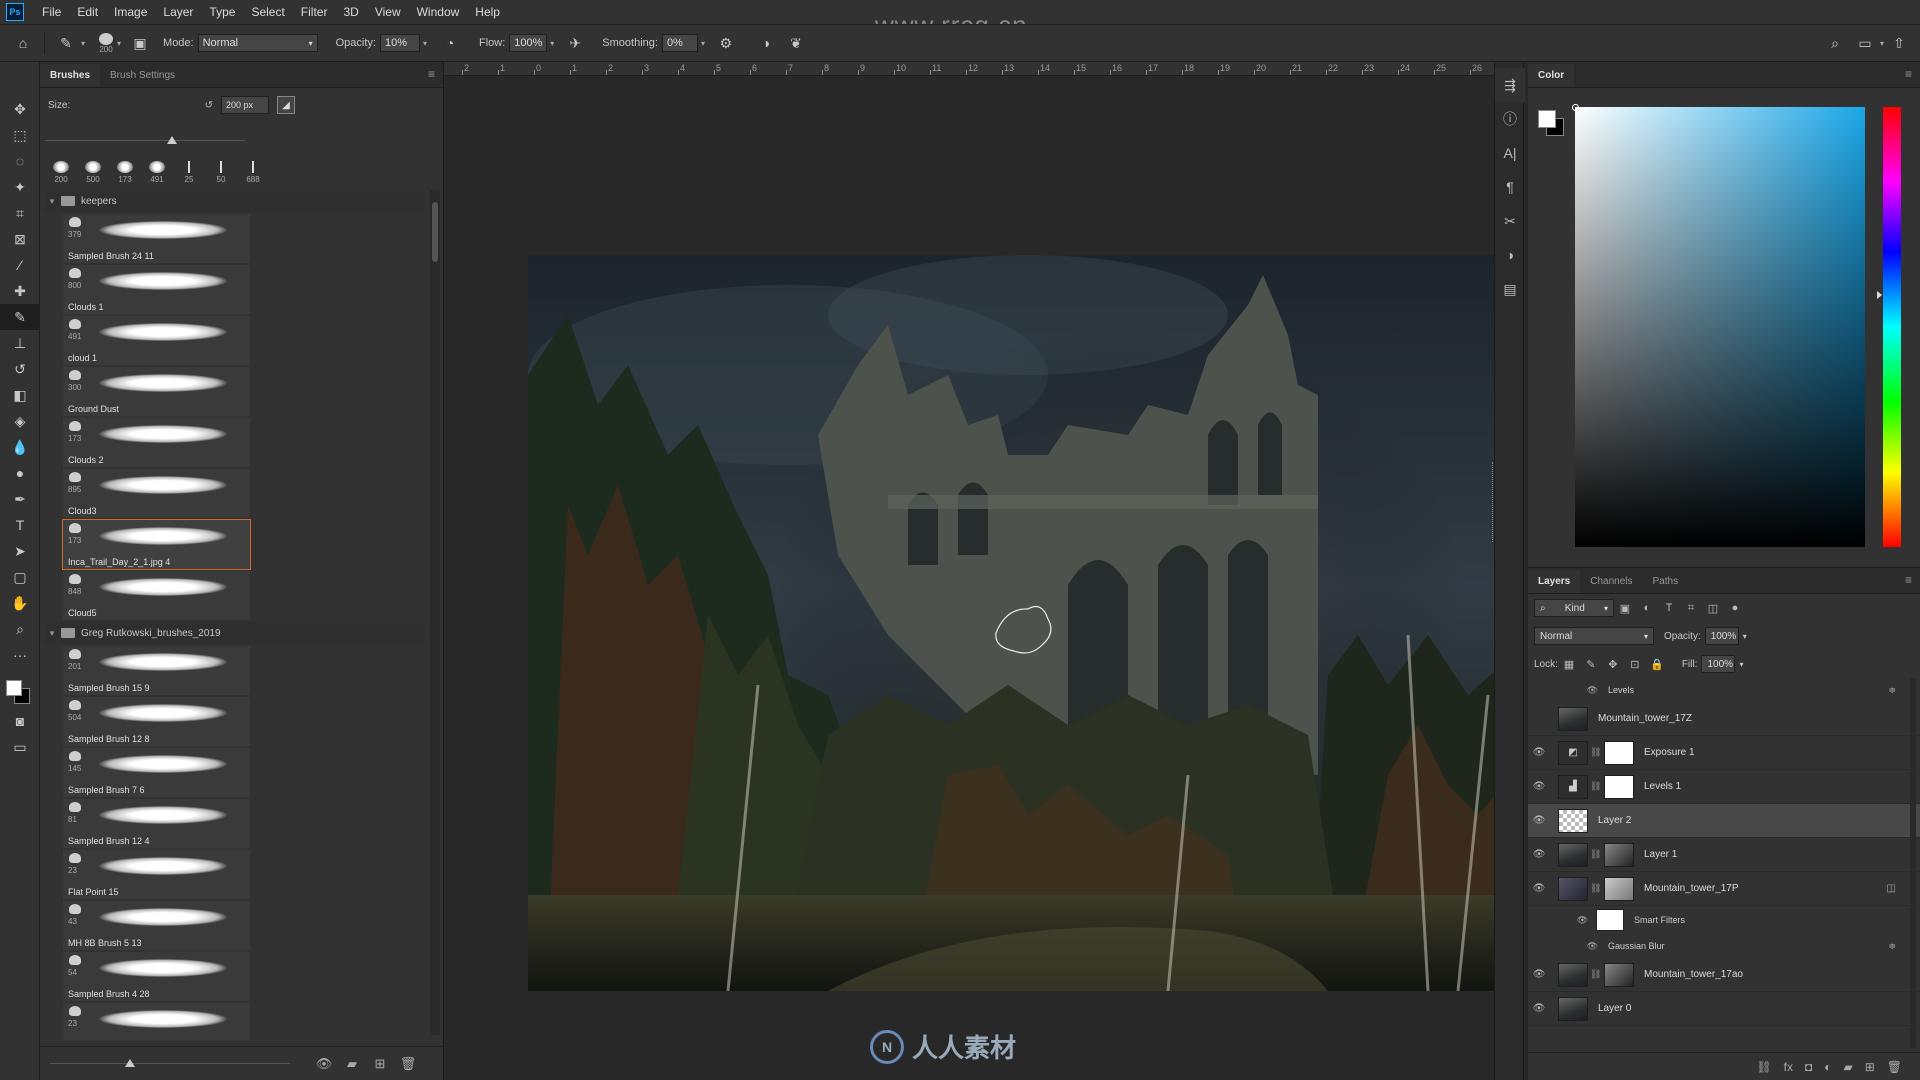 The width and height of the screenshot is (1920, 1080). What do you see at coordinates (435, 612) in the screenshot?
I see `brush-list-scrollbar` at bounding box center [435, 612].